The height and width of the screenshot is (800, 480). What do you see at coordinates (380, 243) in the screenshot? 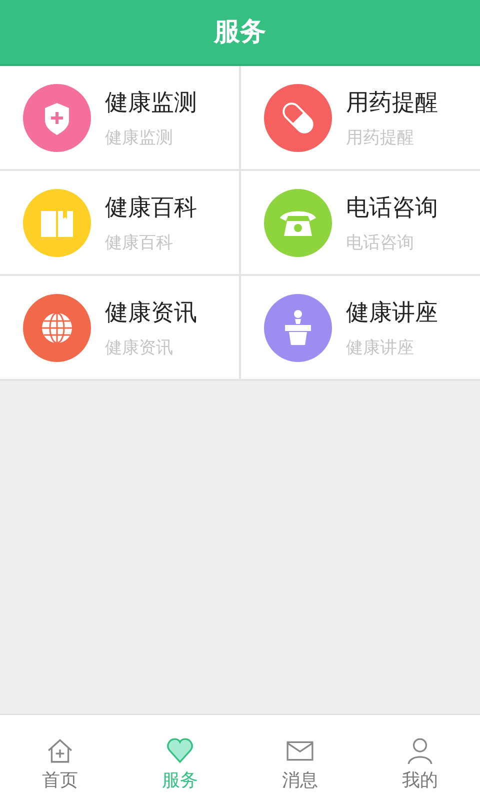
I see `service-subtitle: 电话咨询` at bounding box center [380, 243].